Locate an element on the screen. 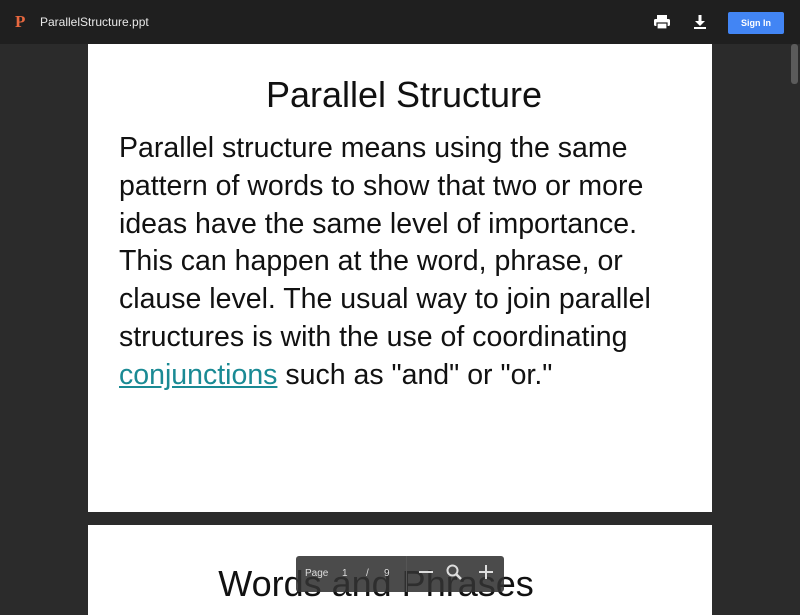 Image resolution: width=800 pixels, height=615 pixels. download-icon is located at coordinates (700, 22).